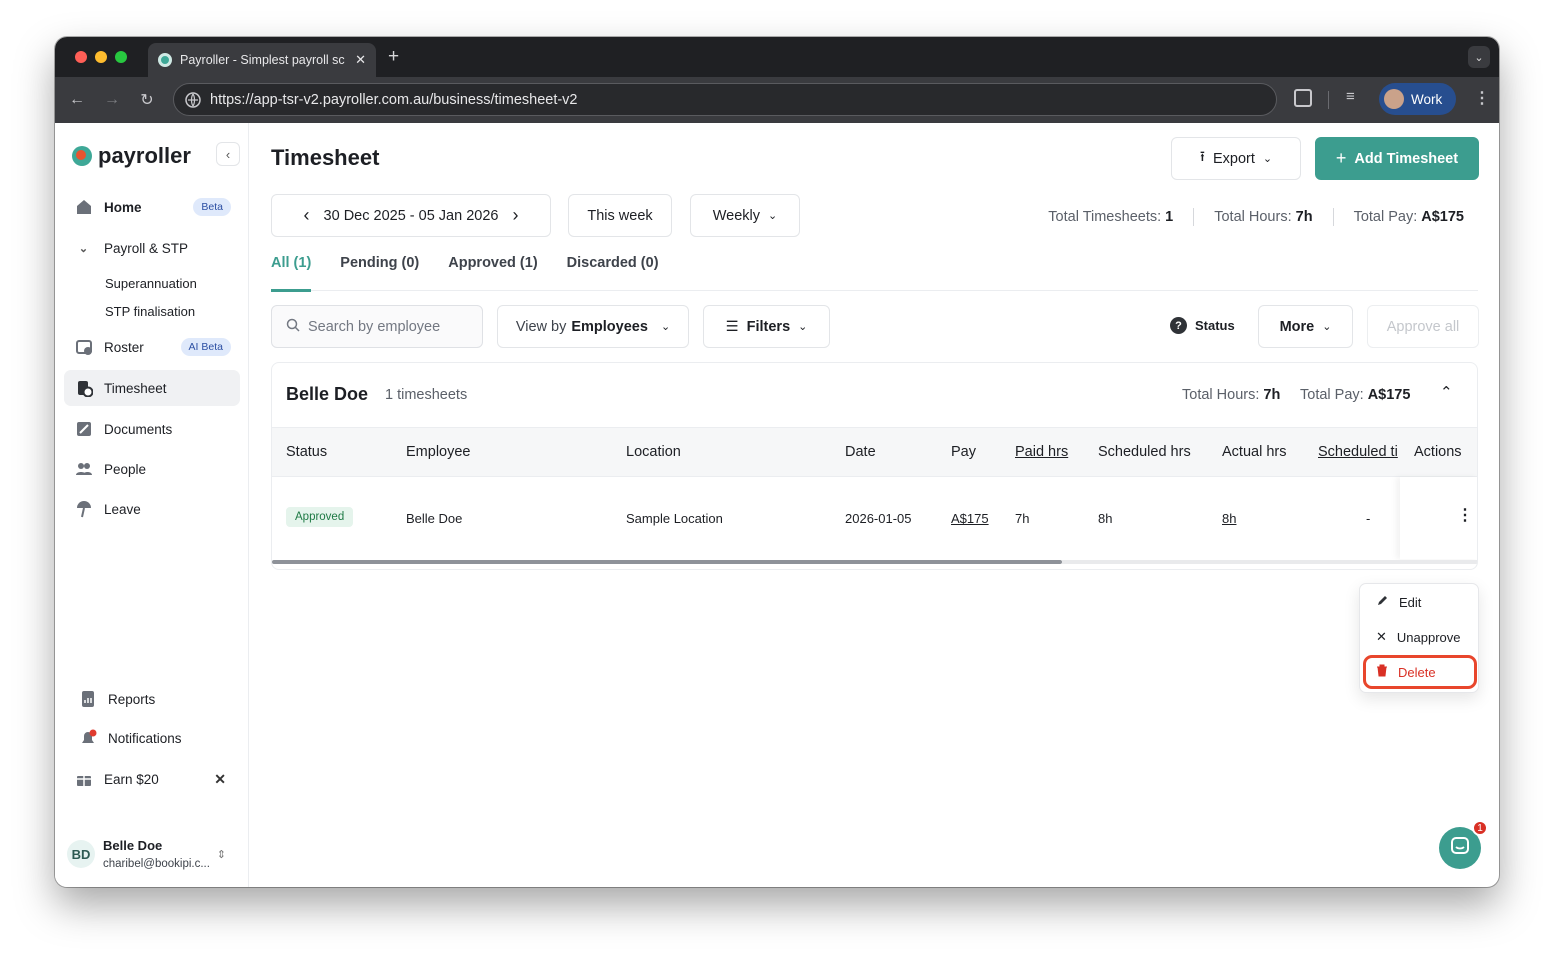  I want to click on search-input: Search by employee, so click(377, 326).